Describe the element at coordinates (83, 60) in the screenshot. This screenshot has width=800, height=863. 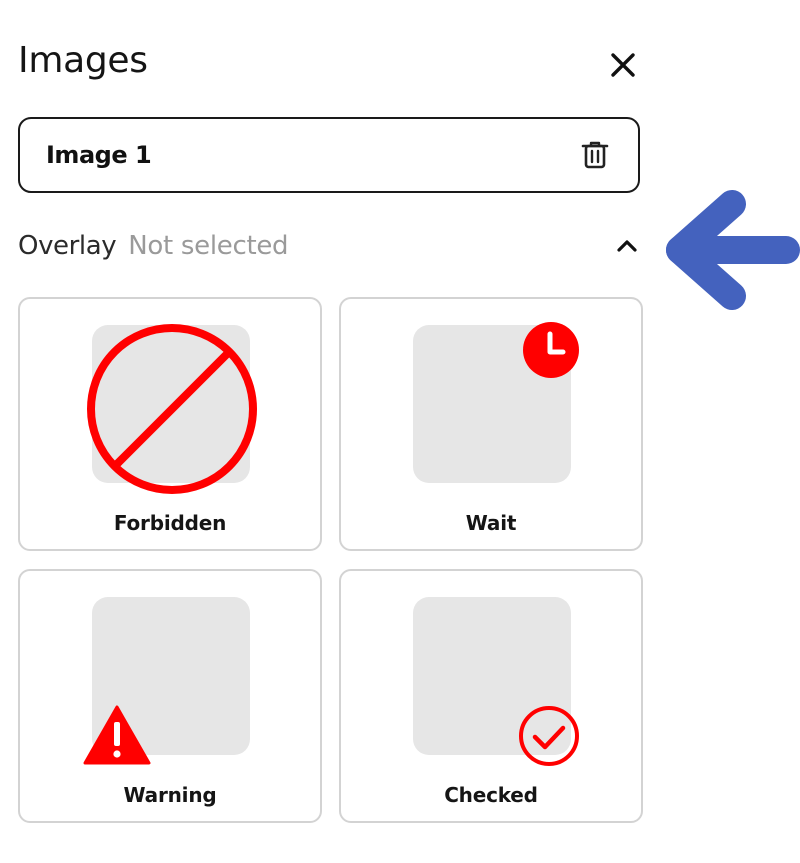
I see `panel-title: Images` at that location.